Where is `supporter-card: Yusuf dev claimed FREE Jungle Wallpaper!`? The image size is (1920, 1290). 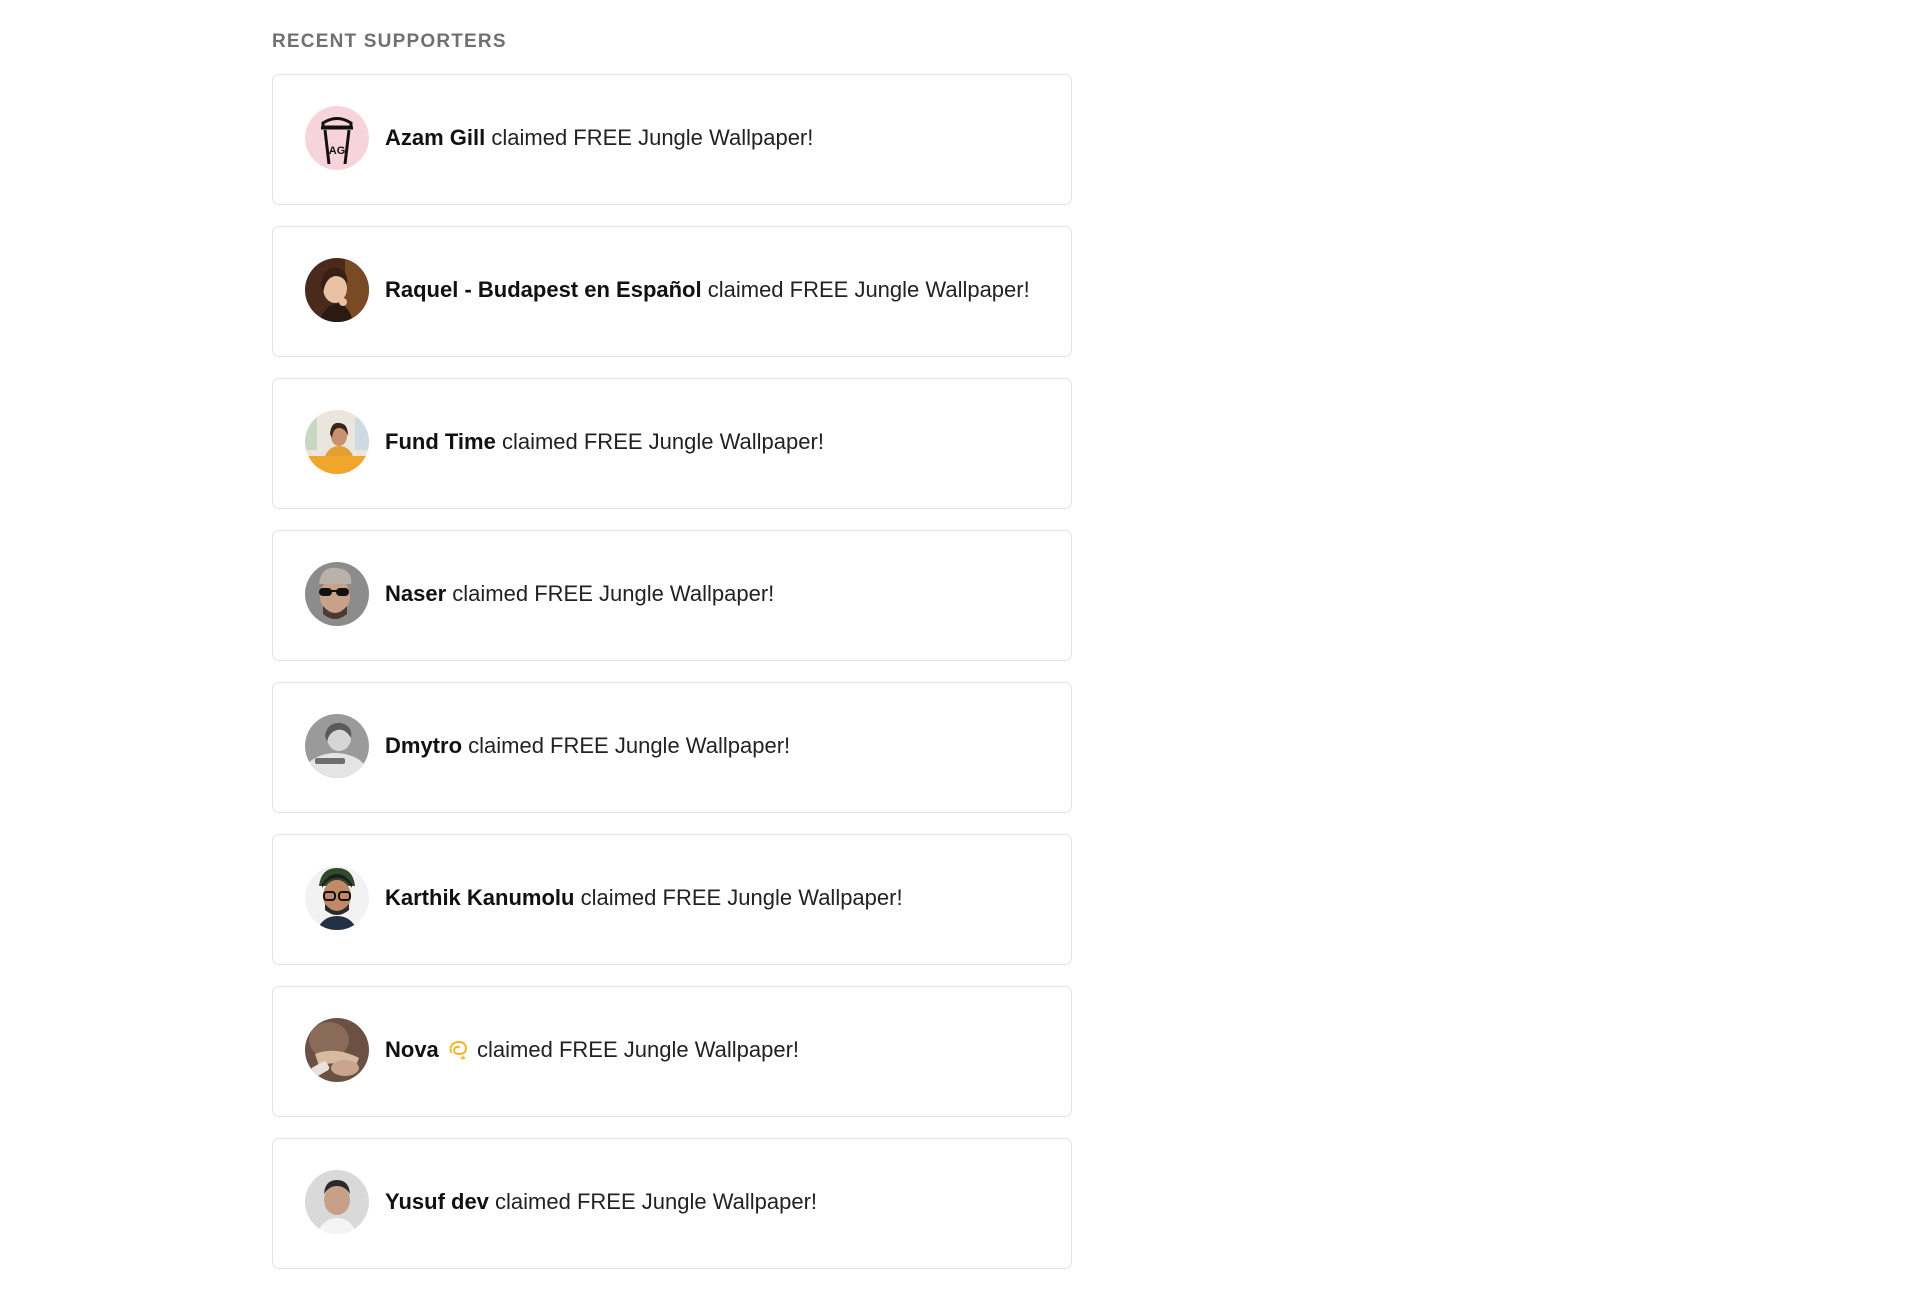
supporter-card: Yusuf dev claimed FREE Jungle Wallpaper! is located at coordinates (672, 1203).